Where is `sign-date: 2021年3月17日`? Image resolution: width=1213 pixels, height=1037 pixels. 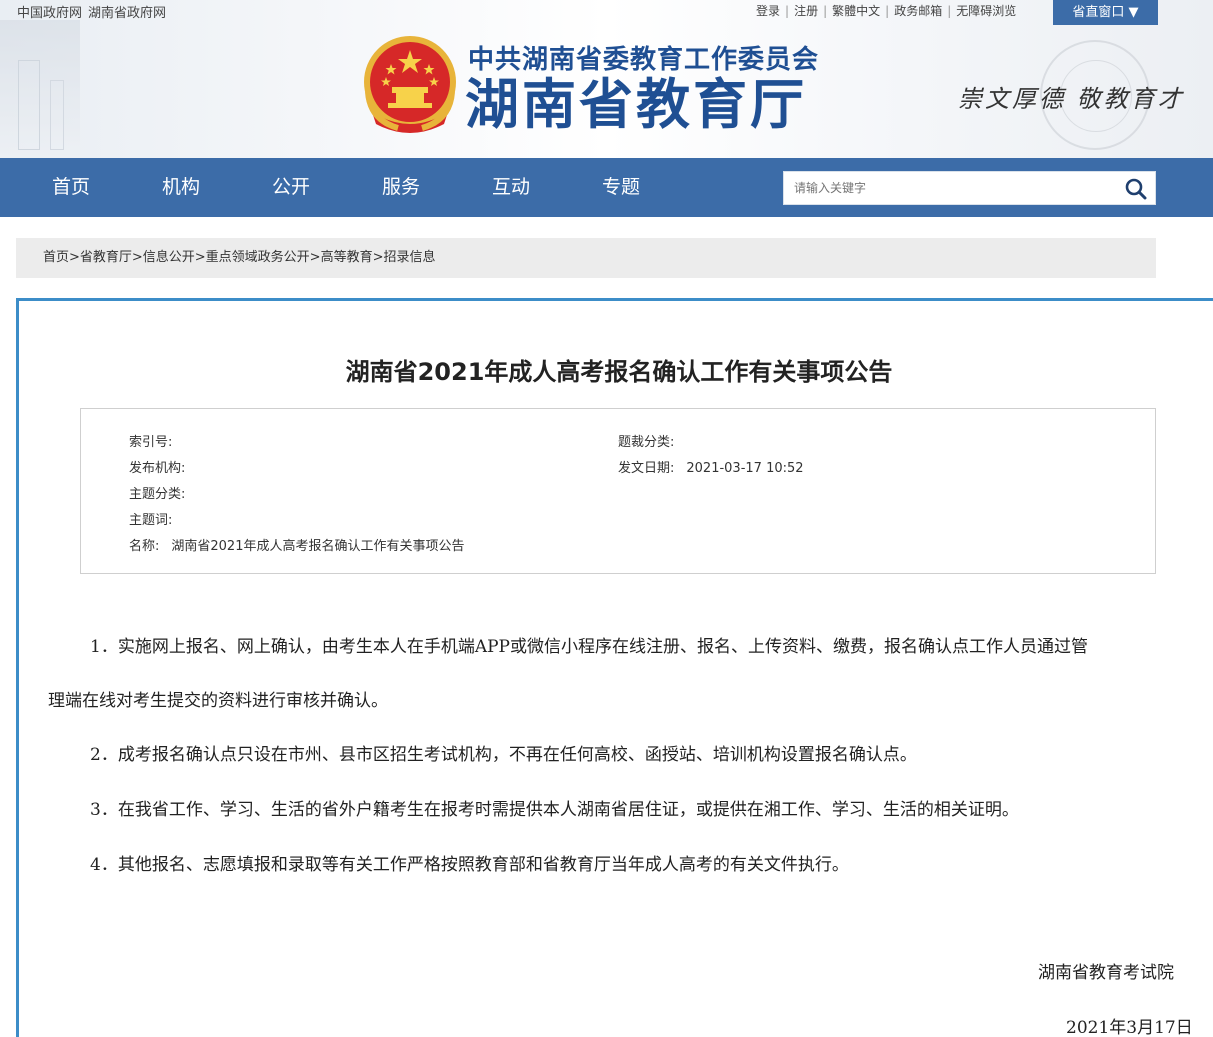 sign-date: 2021年3月17日 is located at coordinates (1129, 1027).